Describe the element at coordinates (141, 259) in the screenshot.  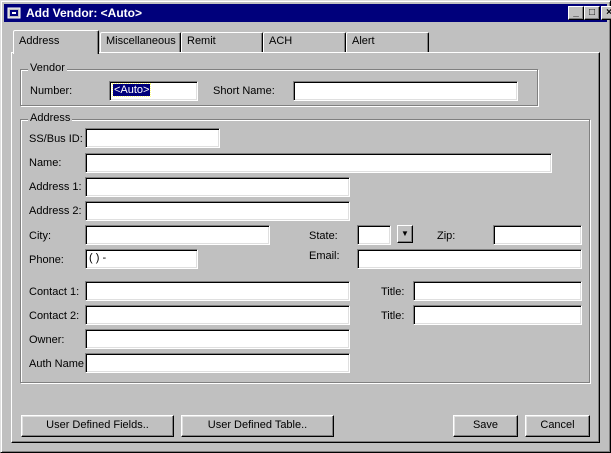
I see `phone-field: ( ) -` at that location.